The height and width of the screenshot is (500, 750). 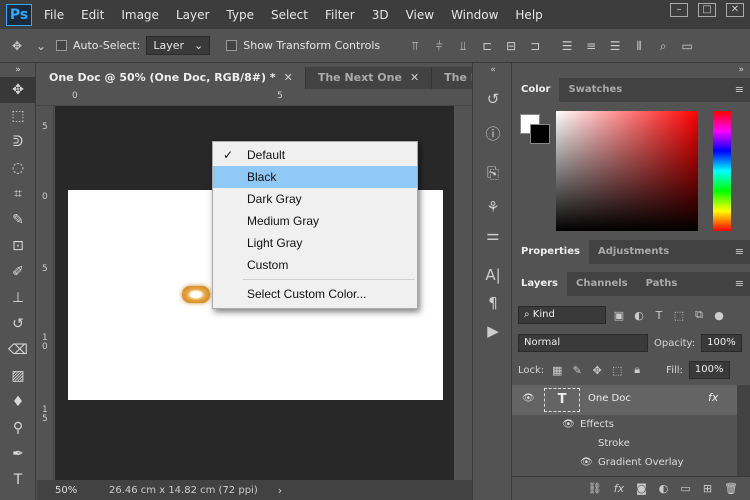 What do you see at coordinates (57, 490) in the screenshot?
I see `zoom-level: 50%` at bounding box center [57, 490].